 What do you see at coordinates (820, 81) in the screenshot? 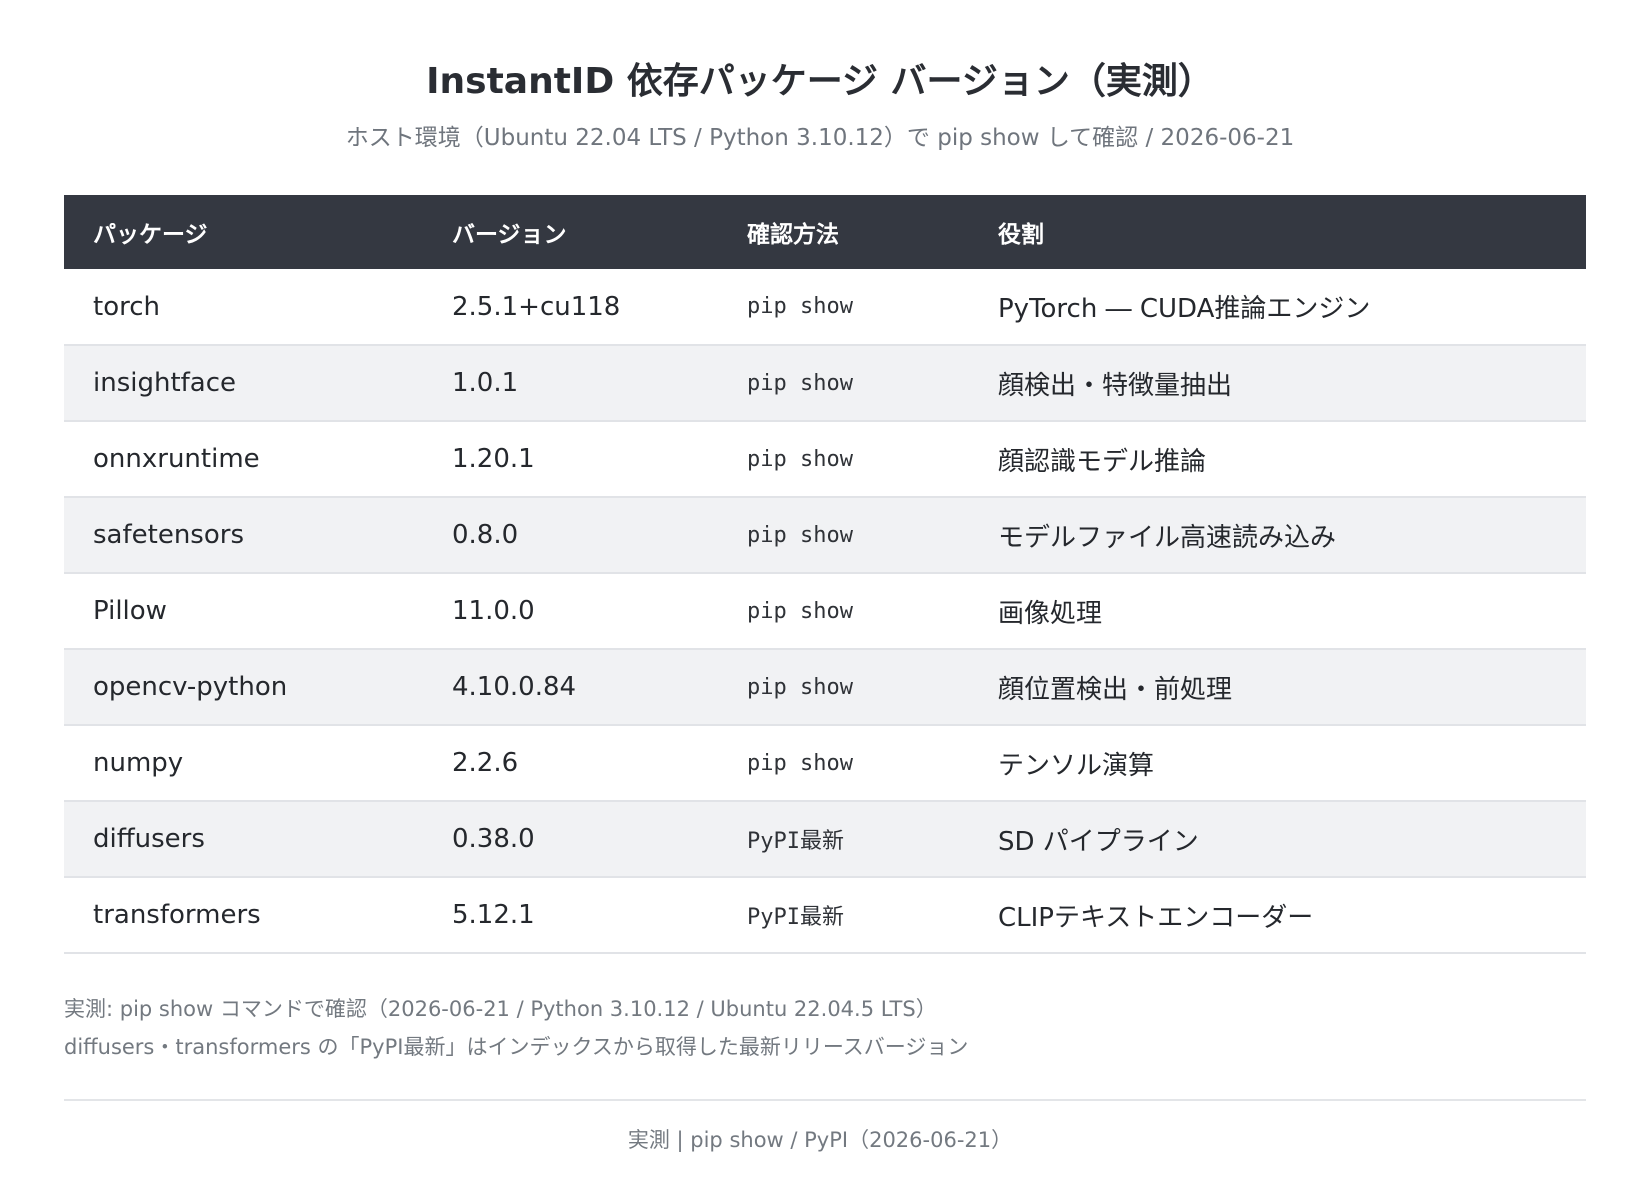
I see `page-title: InstantID 依存パッケージ バージョン（実測）` at bounding box center [820, 81].